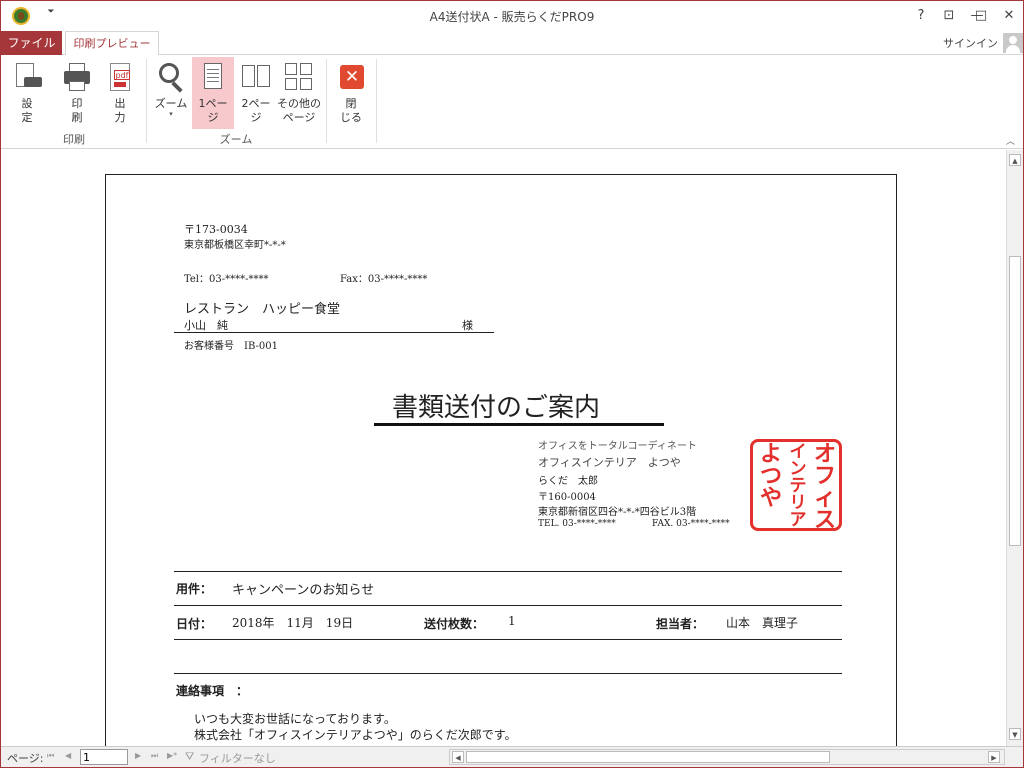  Describe the element at coordinates (120, 117) in the screenshot. I see `output-label-2: 力` at that location.